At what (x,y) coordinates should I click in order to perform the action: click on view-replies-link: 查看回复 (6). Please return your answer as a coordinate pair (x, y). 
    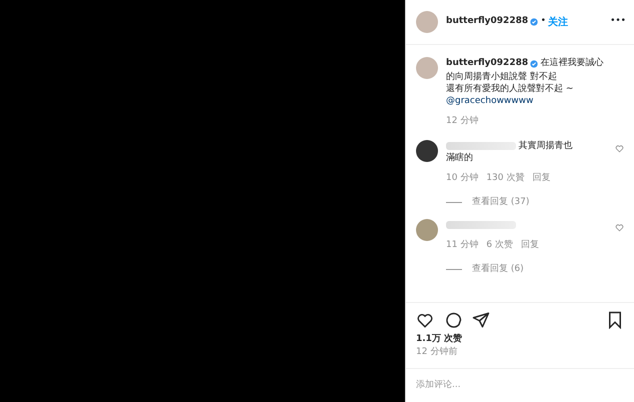
    Looking at the image, I should click on (498, 269).